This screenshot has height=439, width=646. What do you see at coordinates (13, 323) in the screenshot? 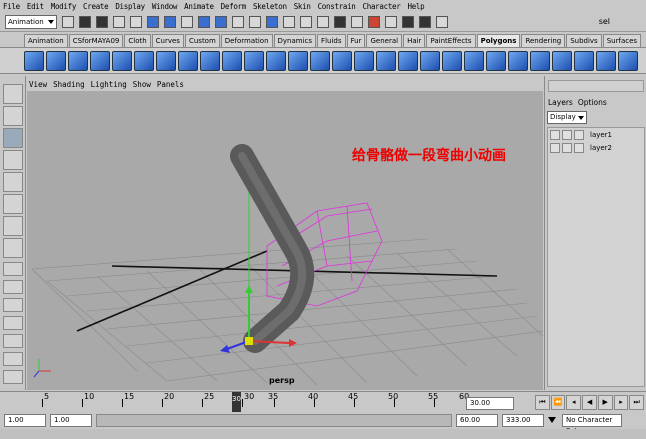
I see `persp-graph-layout-icon` at bounding box center [13, 323].